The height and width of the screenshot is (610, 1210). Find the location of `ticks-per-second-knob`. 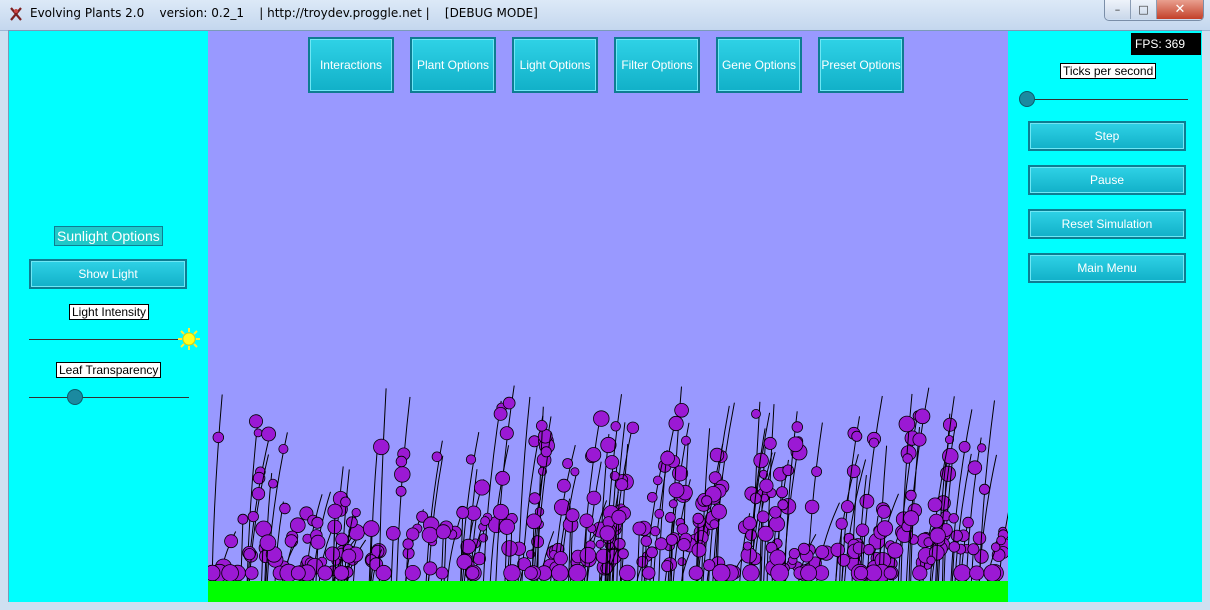

ticks-per-second-knob is located at coordinates (1027, 99).